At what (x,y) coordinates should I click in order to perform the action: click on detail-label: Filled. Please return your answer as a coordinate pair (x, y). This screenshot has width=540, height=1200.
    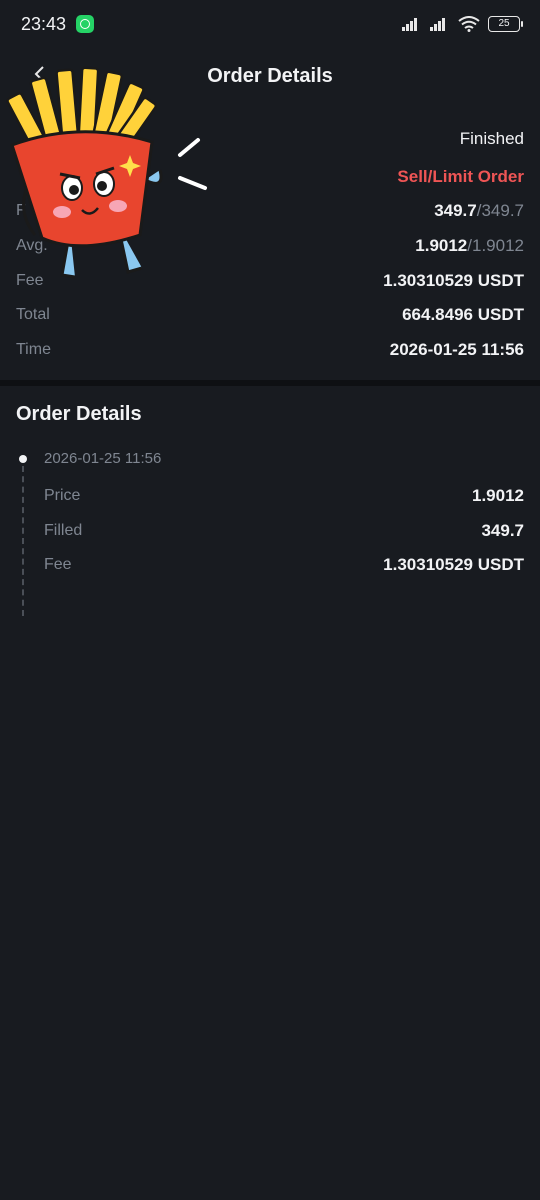
    Looking at the image, I should click on (63, 530).